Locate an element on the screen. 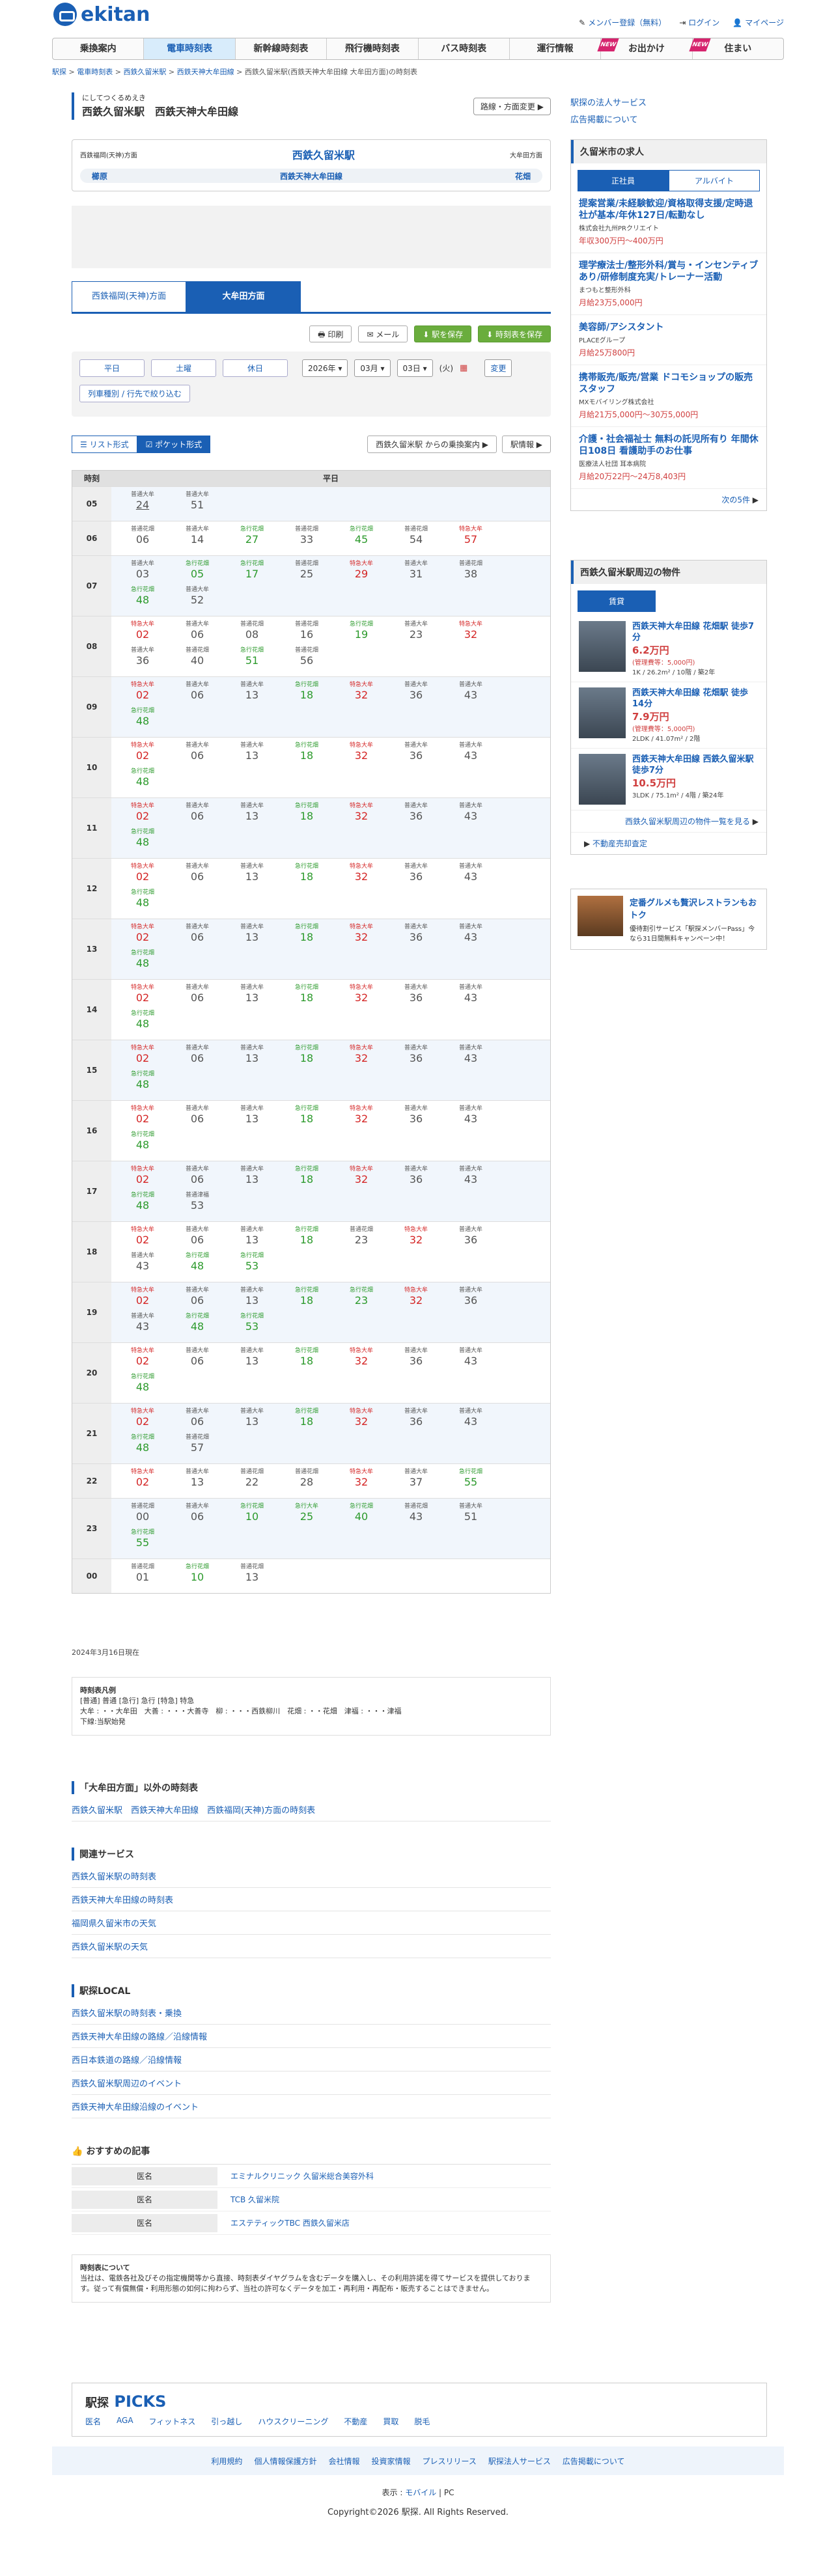 This screenshot has height=2576, width=836. departure: 急行花畑 27 is located at coordinates (252, 538).